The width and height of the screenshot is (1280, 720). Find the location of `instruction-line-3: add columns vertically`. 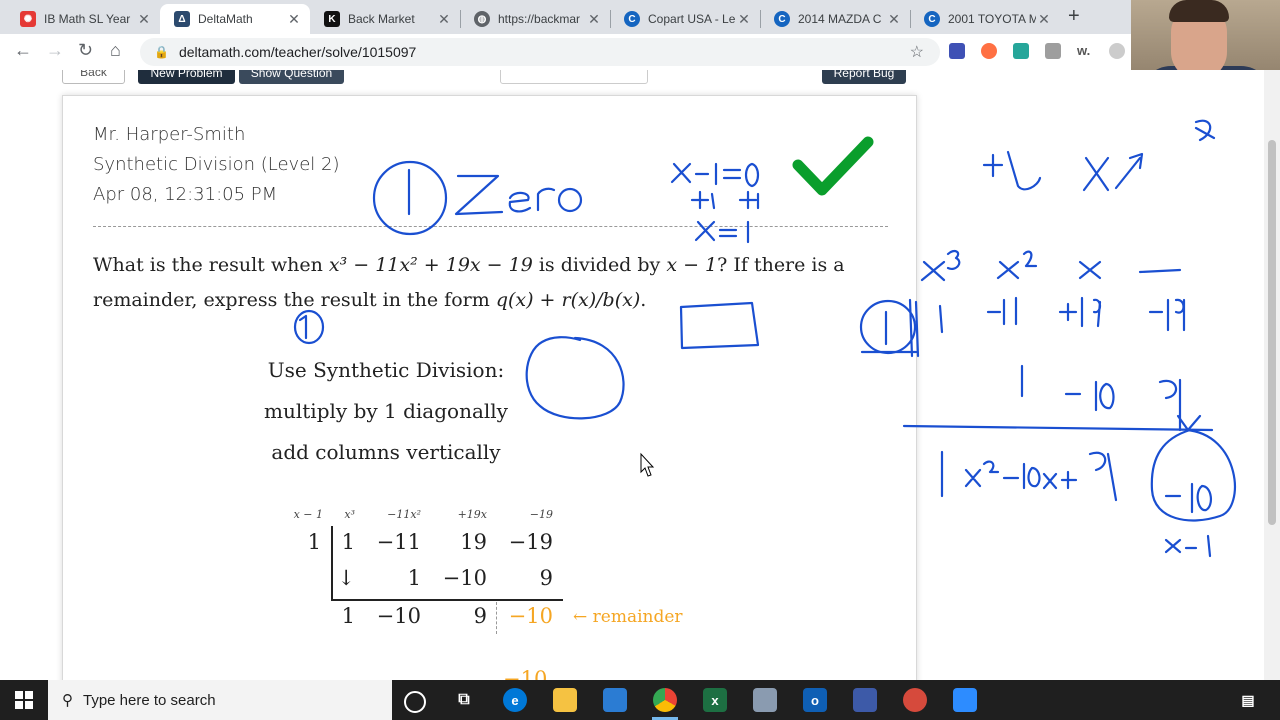

instruction-line-3: add columns vertically is located at coordinates (386, 452).